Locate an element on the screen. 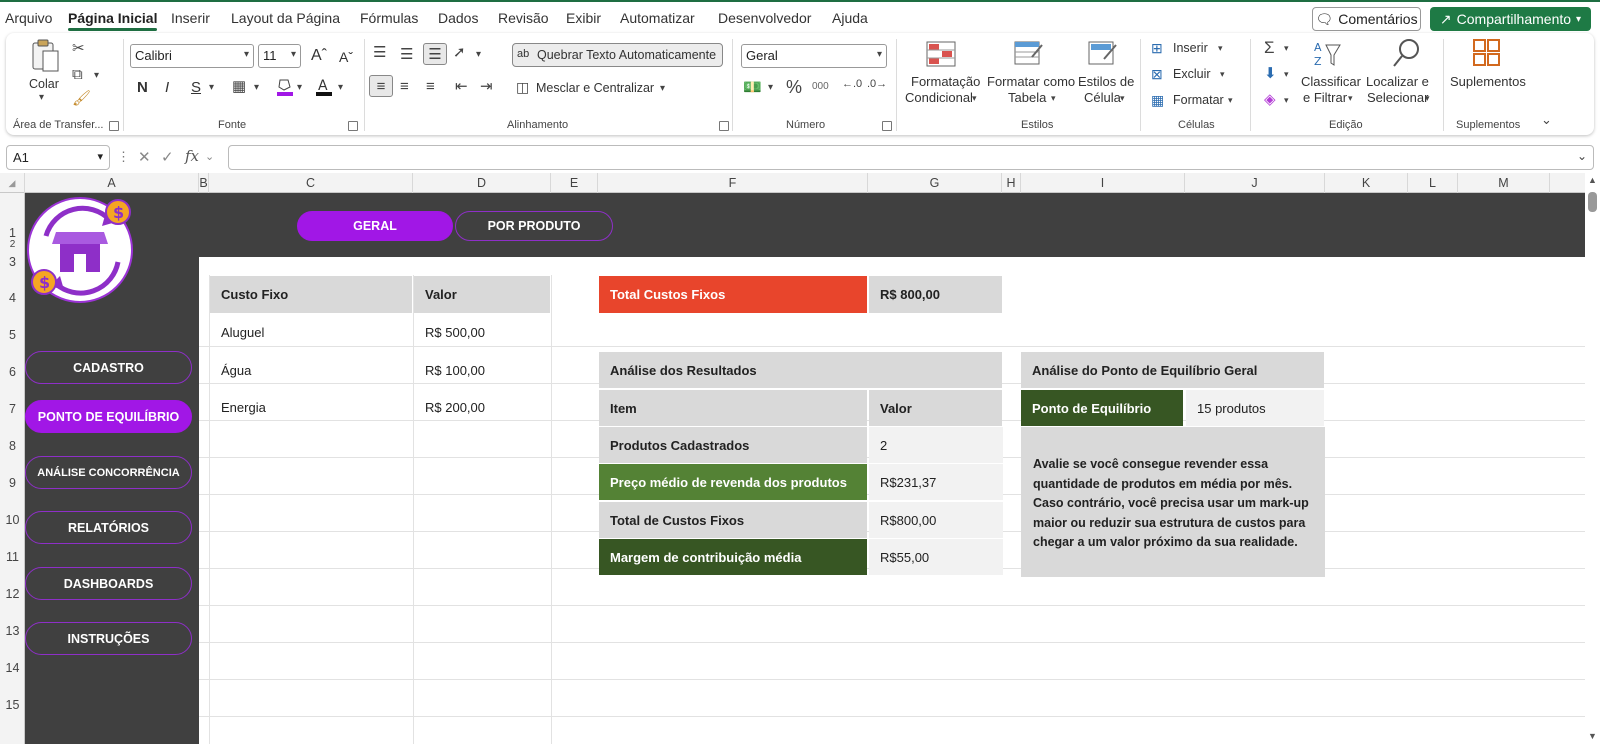  formula-input: ⌄ is located at coordinates (911, 157).